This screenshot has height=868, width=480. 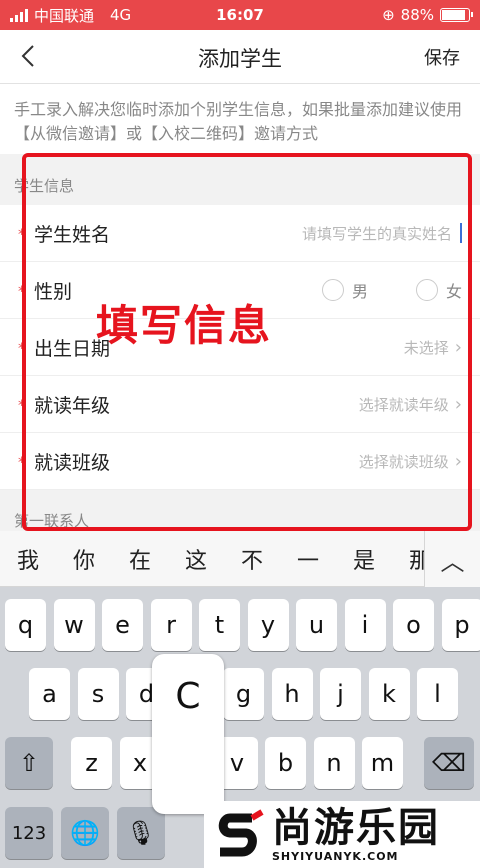 I want to click on globe-icon: 🌐, so click(x=85, y=833).